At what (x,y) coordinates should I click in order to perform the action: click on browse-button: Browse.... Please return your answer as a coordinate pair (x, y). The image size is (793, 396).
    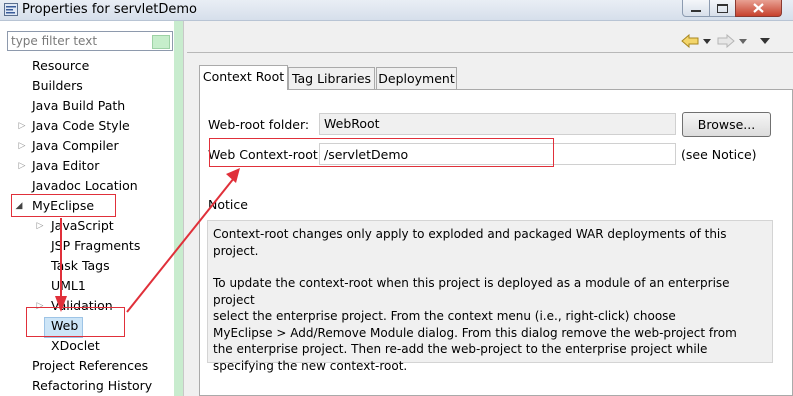
    Looking at the image, I should click on (726, 124).